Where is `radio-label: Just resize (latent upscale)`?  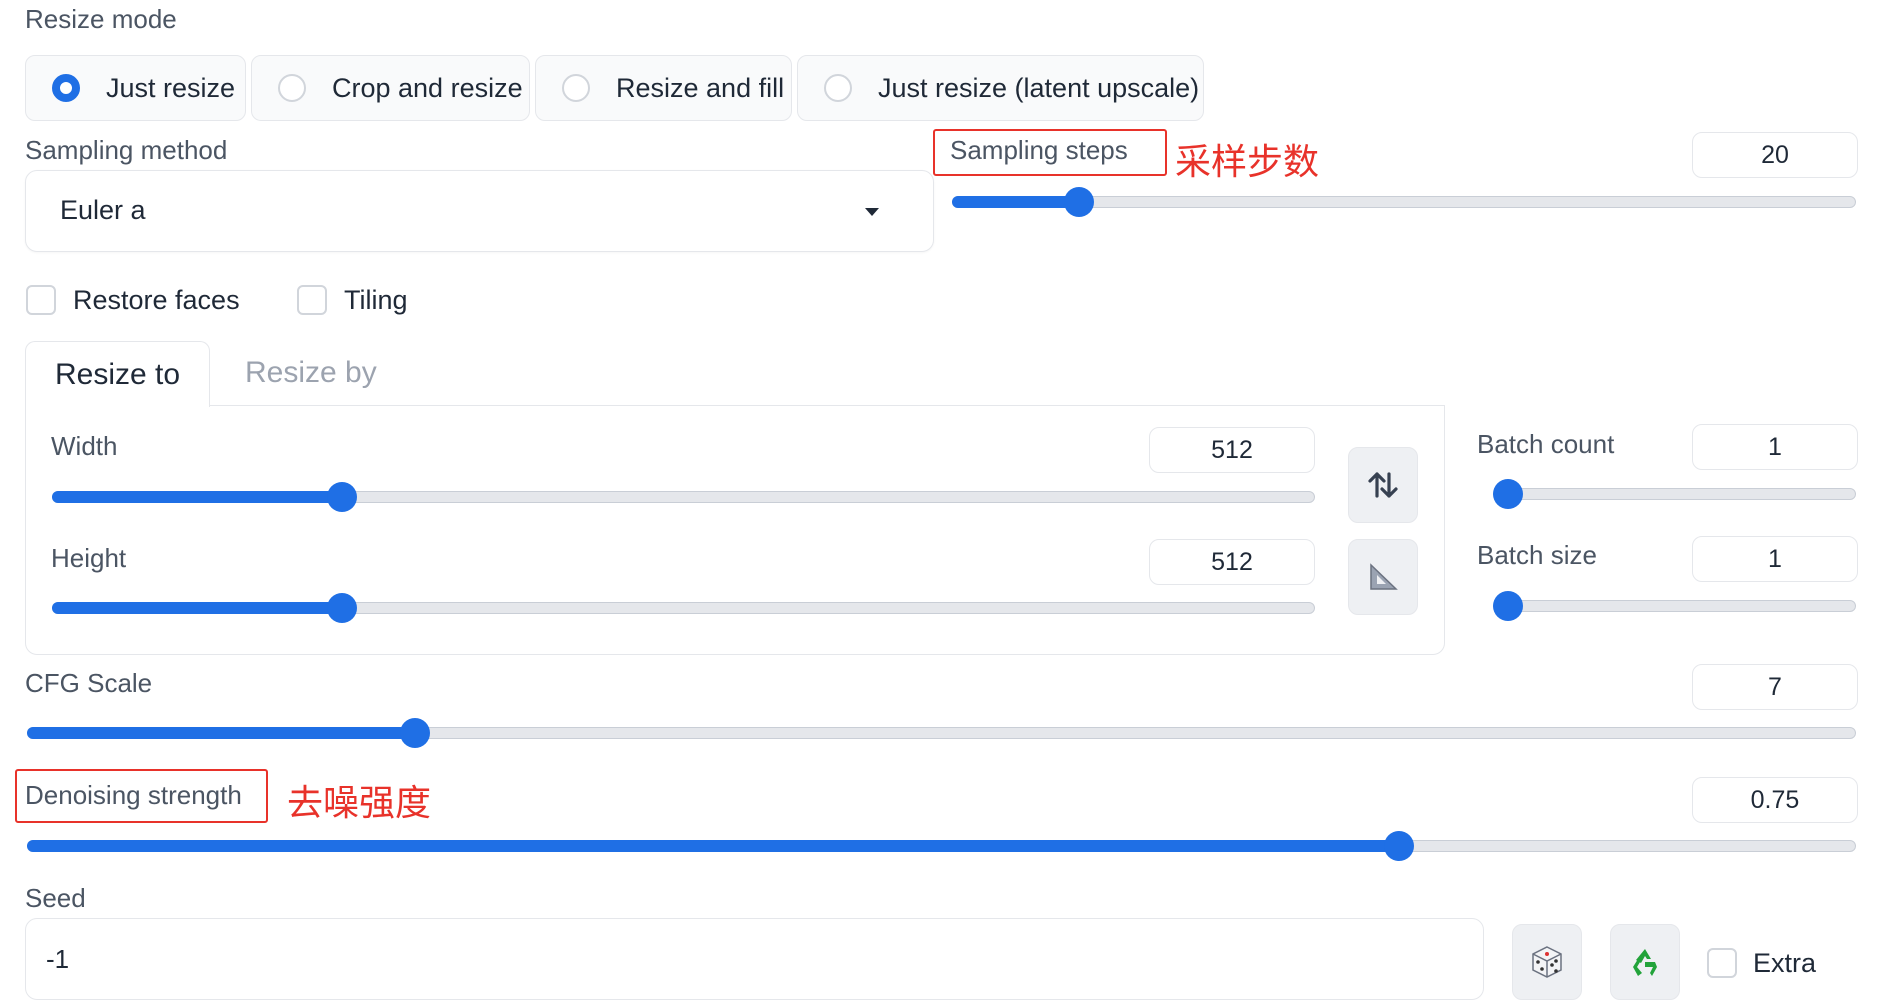 radio-label: Just resize (latent upscale) is located at coordinates (1039, 87).